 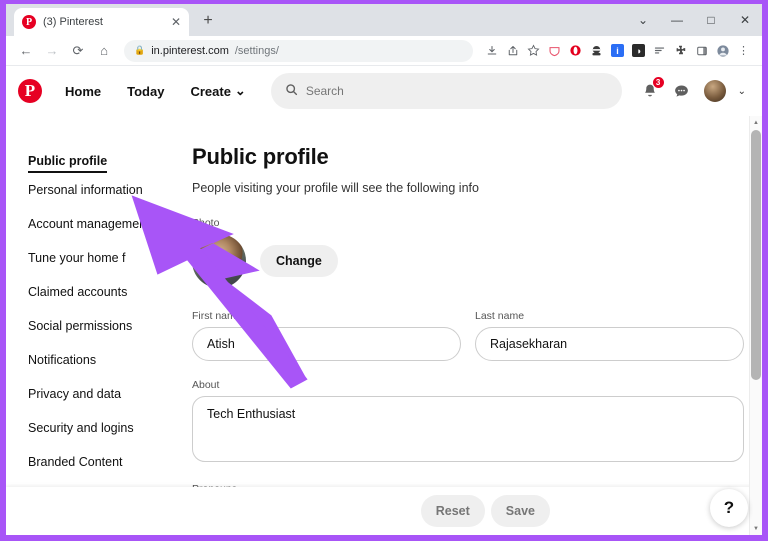 I want to click on chevron-down-icon: ⌄, so click(x=240, y=90).